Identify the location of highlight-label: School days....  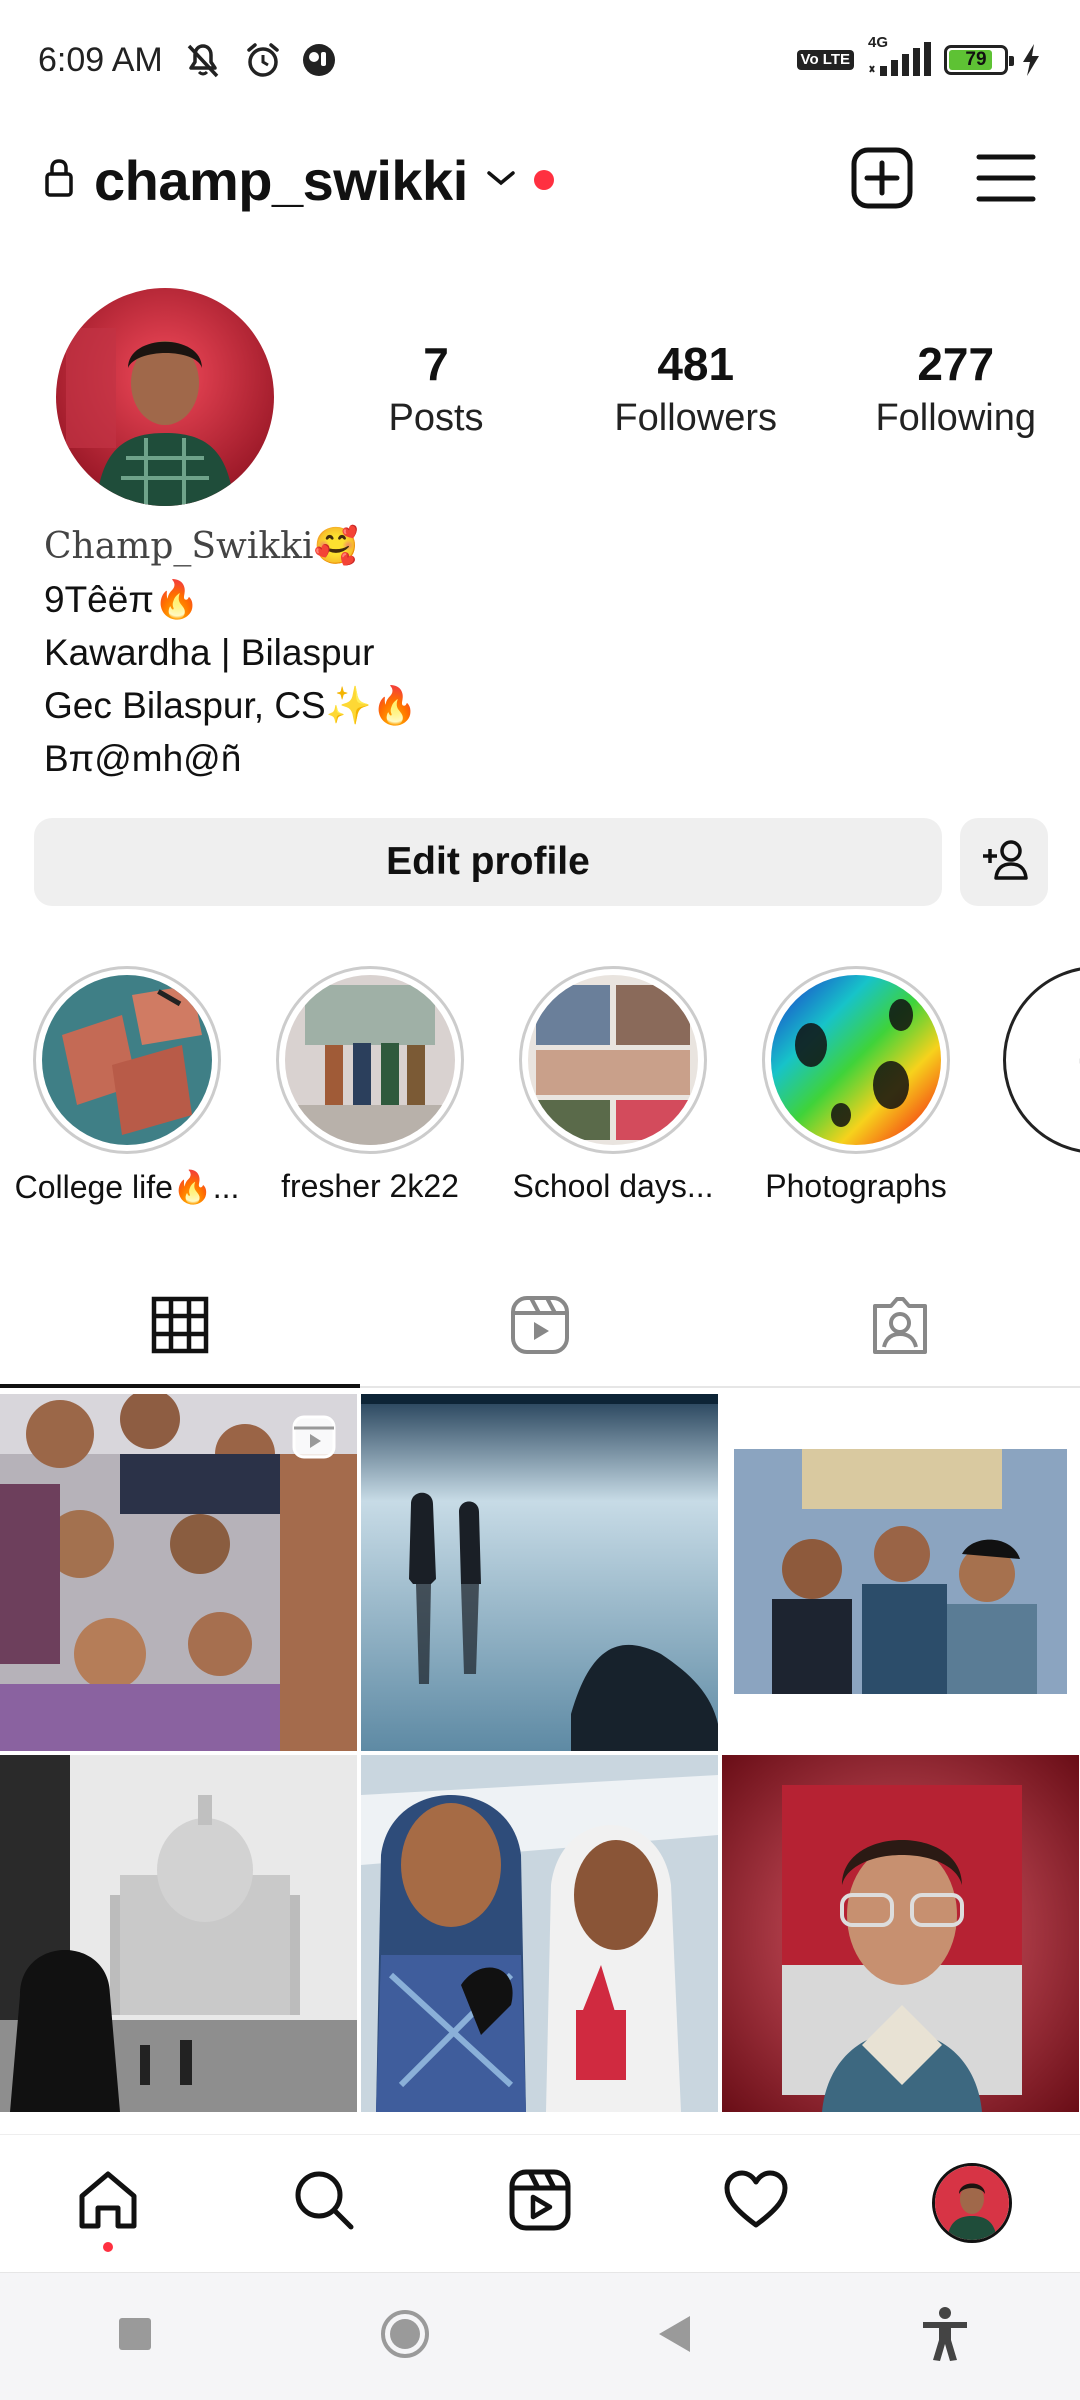
(613, 1186).